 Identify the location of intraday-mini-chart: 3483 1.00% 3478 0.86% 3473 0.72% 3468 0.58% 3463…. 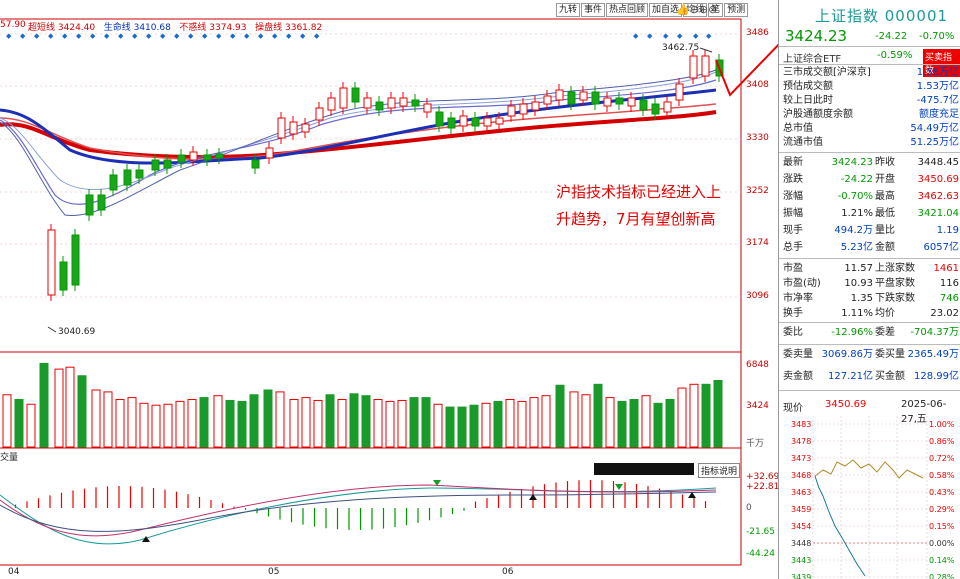
(869, 497).